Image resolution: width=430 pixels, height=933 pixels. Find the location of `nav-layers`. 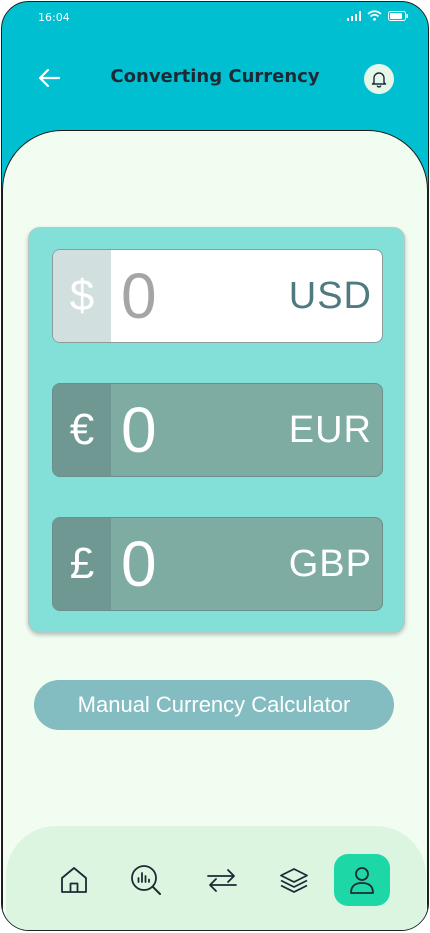

nav-layers is located at coordinates (294, 880).